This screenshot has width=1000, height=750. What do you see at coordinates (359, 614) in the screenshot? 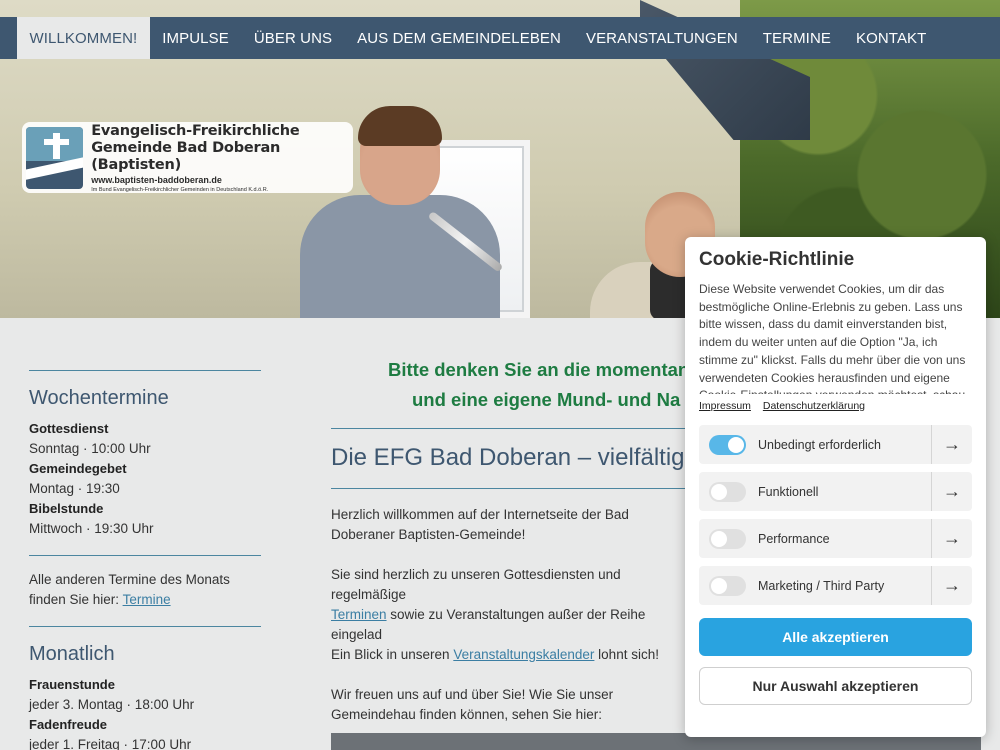
I see `terminen-link: Terminen` at bounding box center [359, 614].